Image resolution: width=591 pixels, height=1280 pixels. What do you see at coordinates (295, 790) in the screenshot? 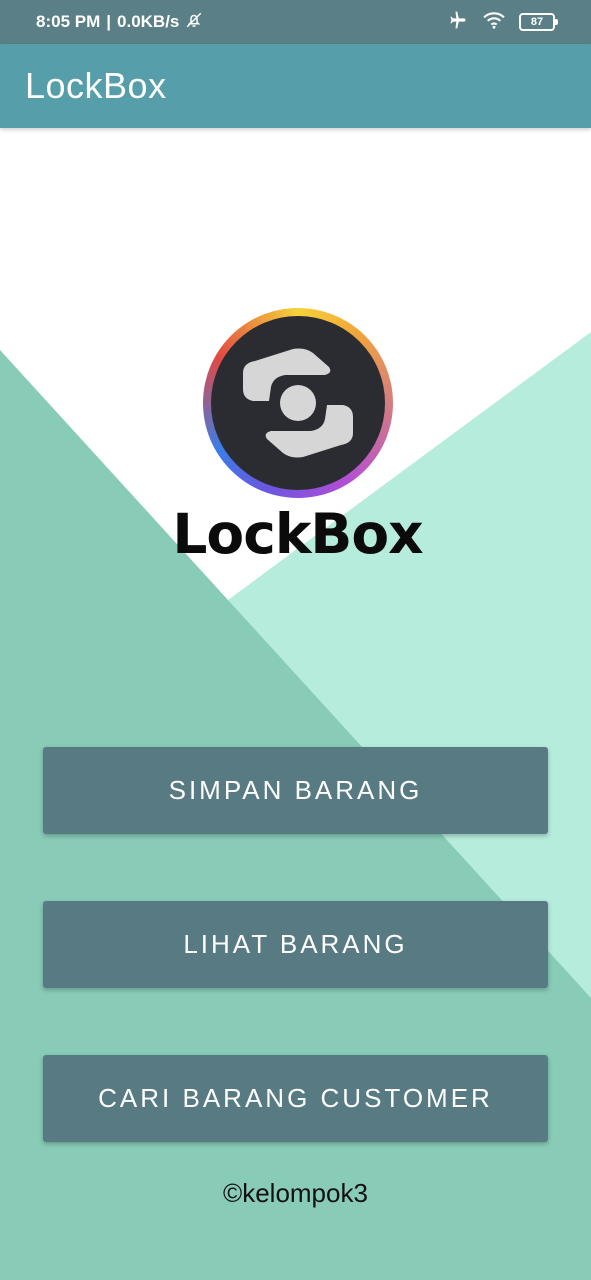
I see `simpan-barang-button: SIMPAN BARANG` at bounding box center [295, 790].